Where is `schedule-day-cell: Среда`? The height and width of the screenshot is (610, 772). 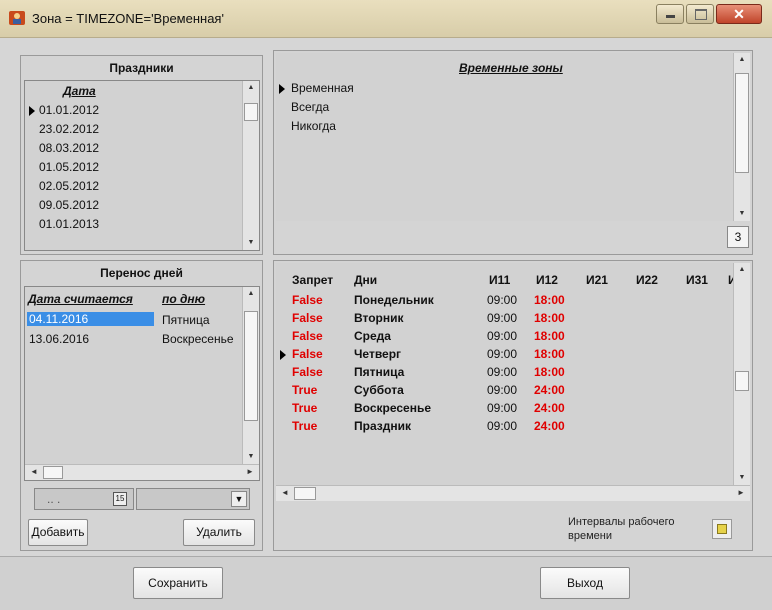
schedule-day-cell: Среда is located at coordinates (372, 336).